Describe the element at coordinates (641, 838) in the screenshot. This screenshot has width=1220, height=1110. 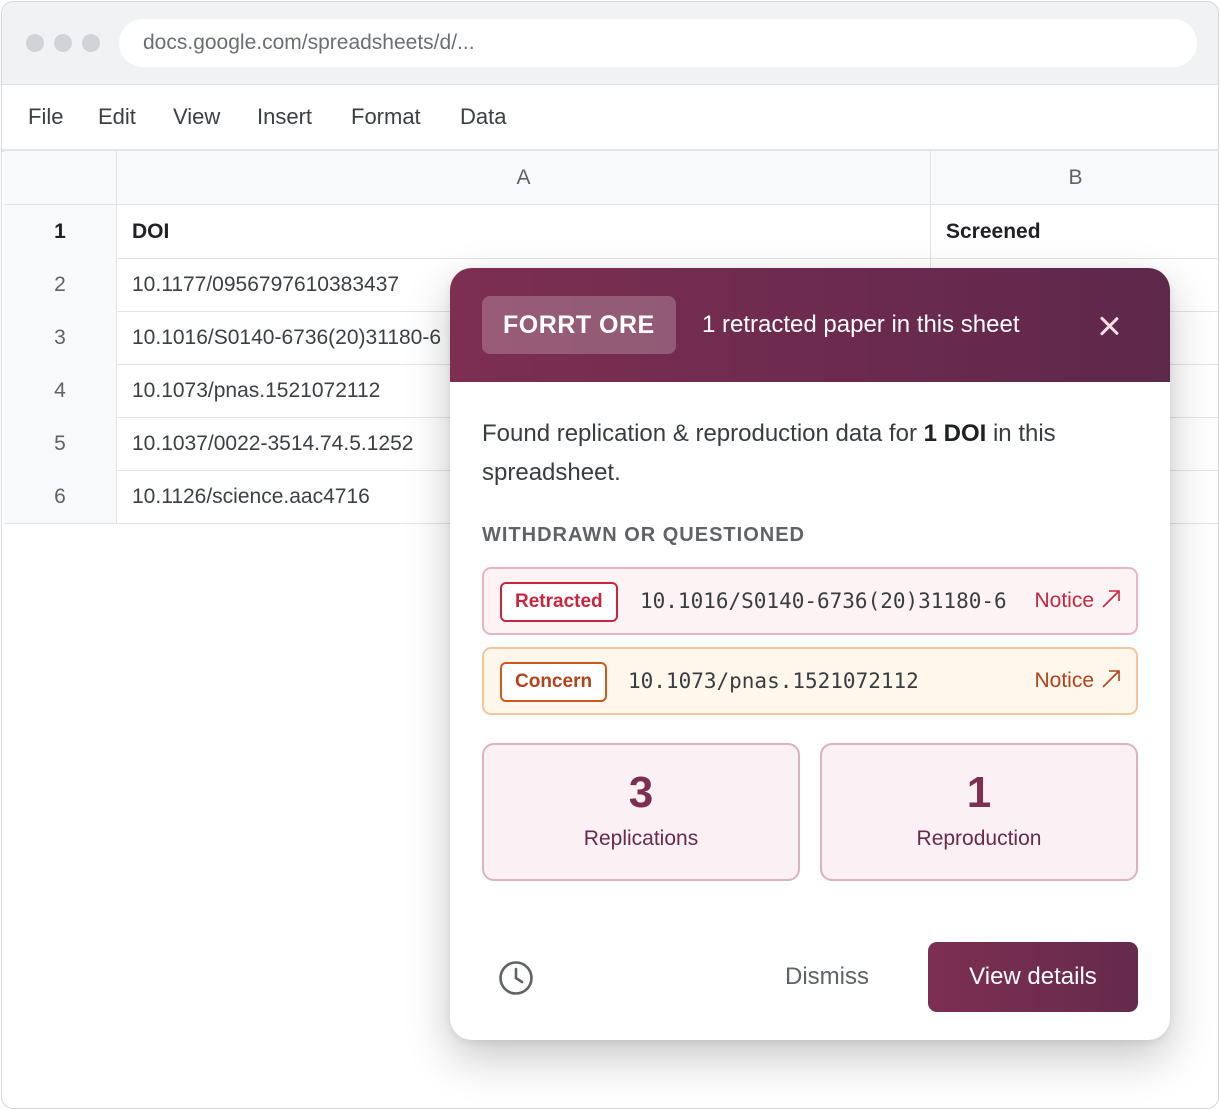
I see `stat-label: Replications` at that location.